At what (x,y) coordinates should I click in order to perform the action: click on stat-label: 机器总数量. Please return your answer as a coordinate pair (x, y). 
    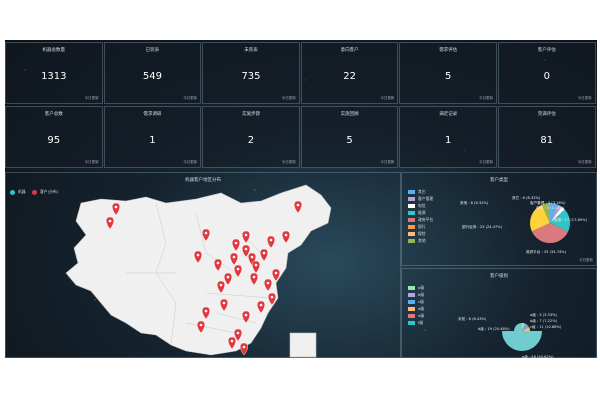
    Looking at the image, I should click on (54, 50).